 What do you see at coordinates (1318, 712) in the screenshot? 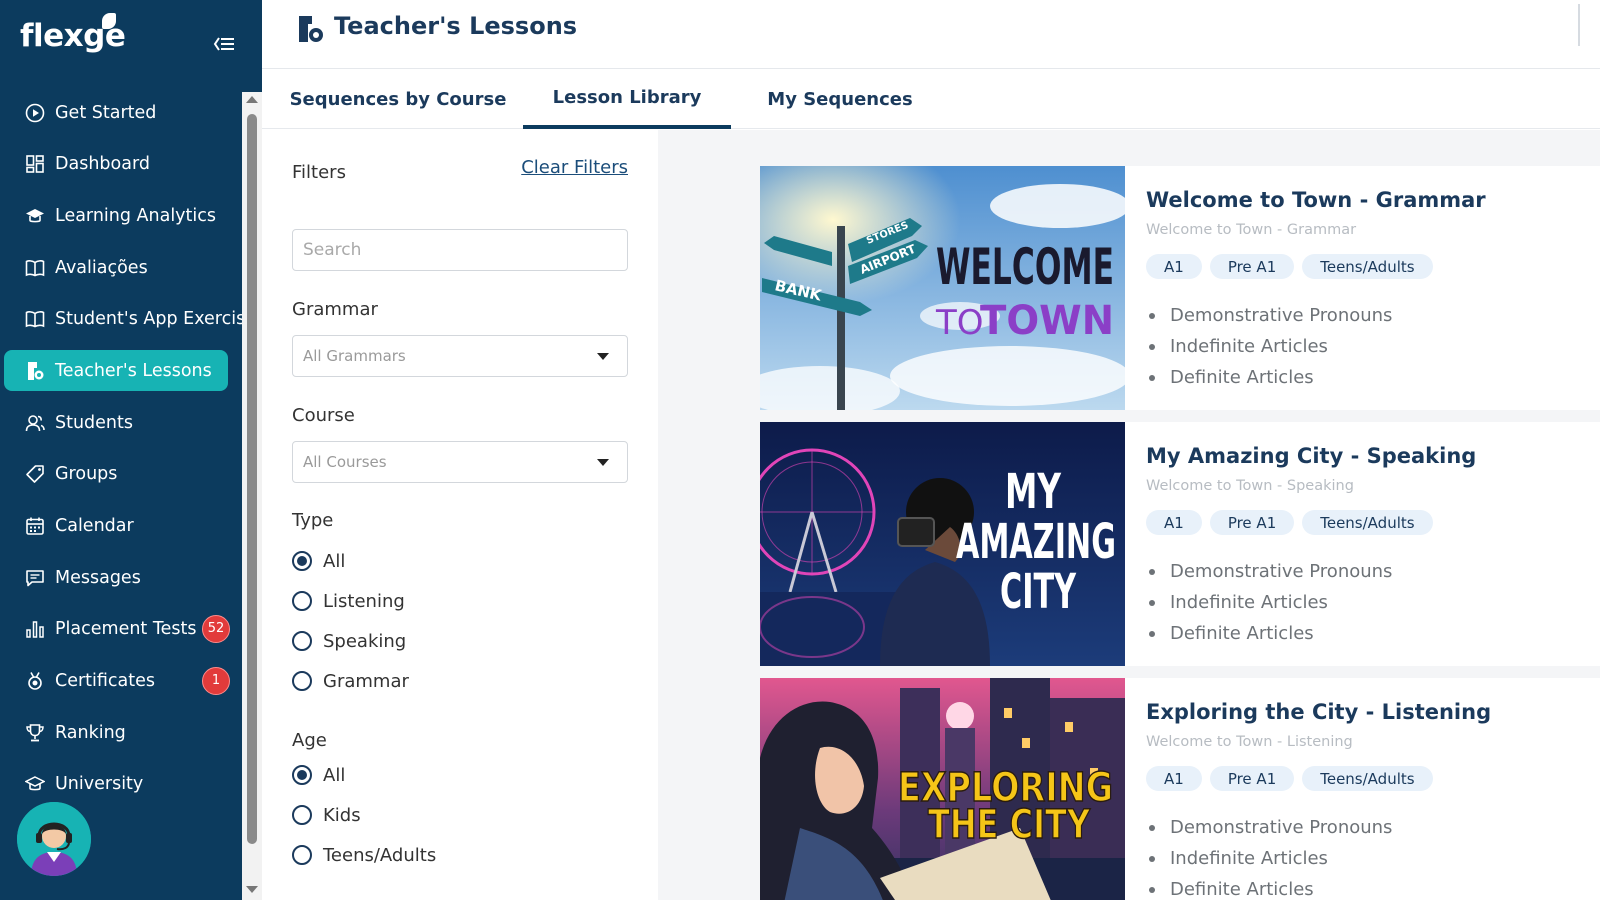
I see `lesson-title: Exploring the City - Listening` at bounding box center [1318, 712].